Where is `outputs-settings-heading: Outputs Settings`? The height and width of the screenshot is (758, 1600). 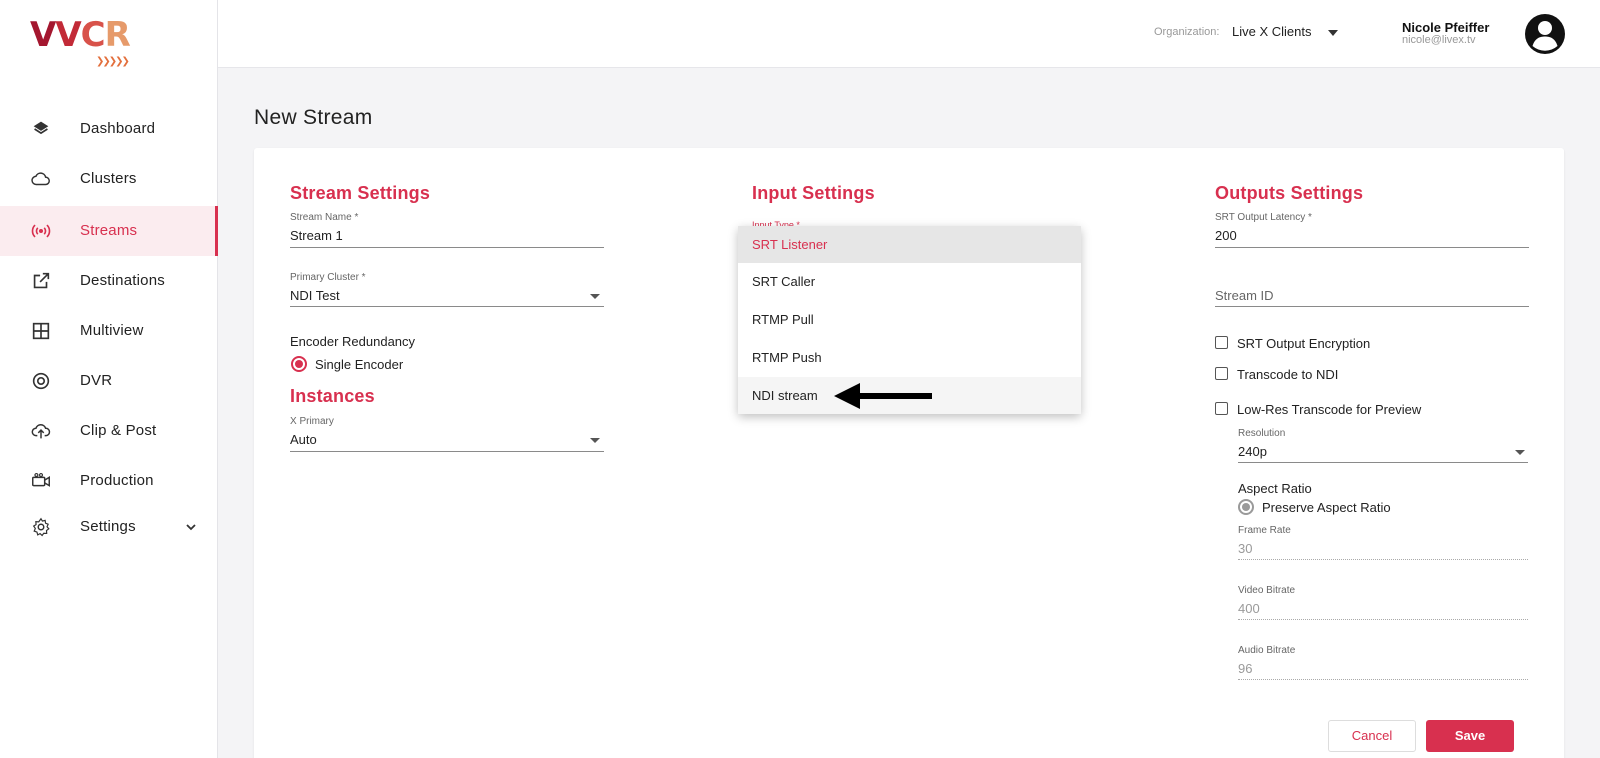 outputs-settings-heading: Outputs Settings is located at coordinates (1289, 193).